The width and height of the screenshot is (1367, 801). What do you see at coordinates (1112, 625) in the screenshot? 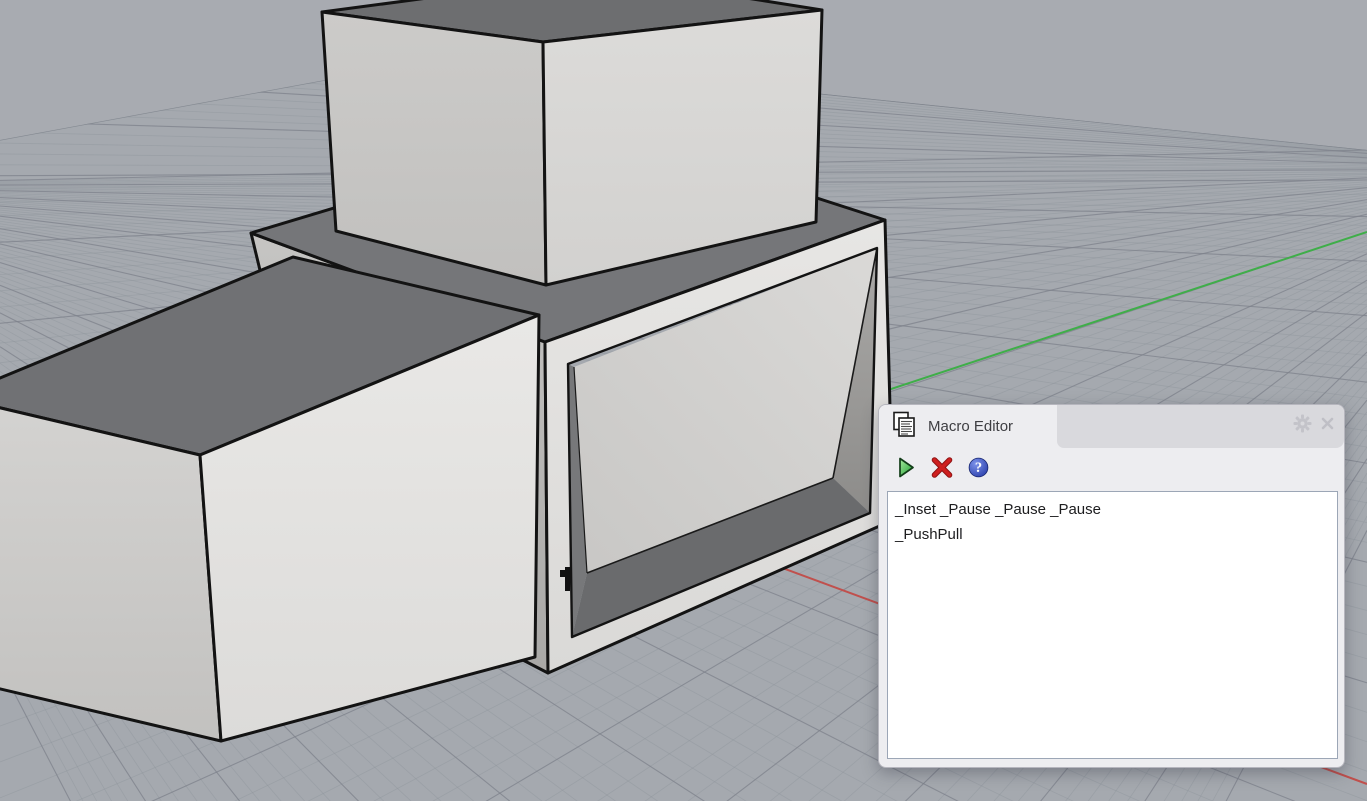
I see `macro-text-area: _Inset _Pause _Pause _Pause _PushPull` at bounding box center [1112, 625].